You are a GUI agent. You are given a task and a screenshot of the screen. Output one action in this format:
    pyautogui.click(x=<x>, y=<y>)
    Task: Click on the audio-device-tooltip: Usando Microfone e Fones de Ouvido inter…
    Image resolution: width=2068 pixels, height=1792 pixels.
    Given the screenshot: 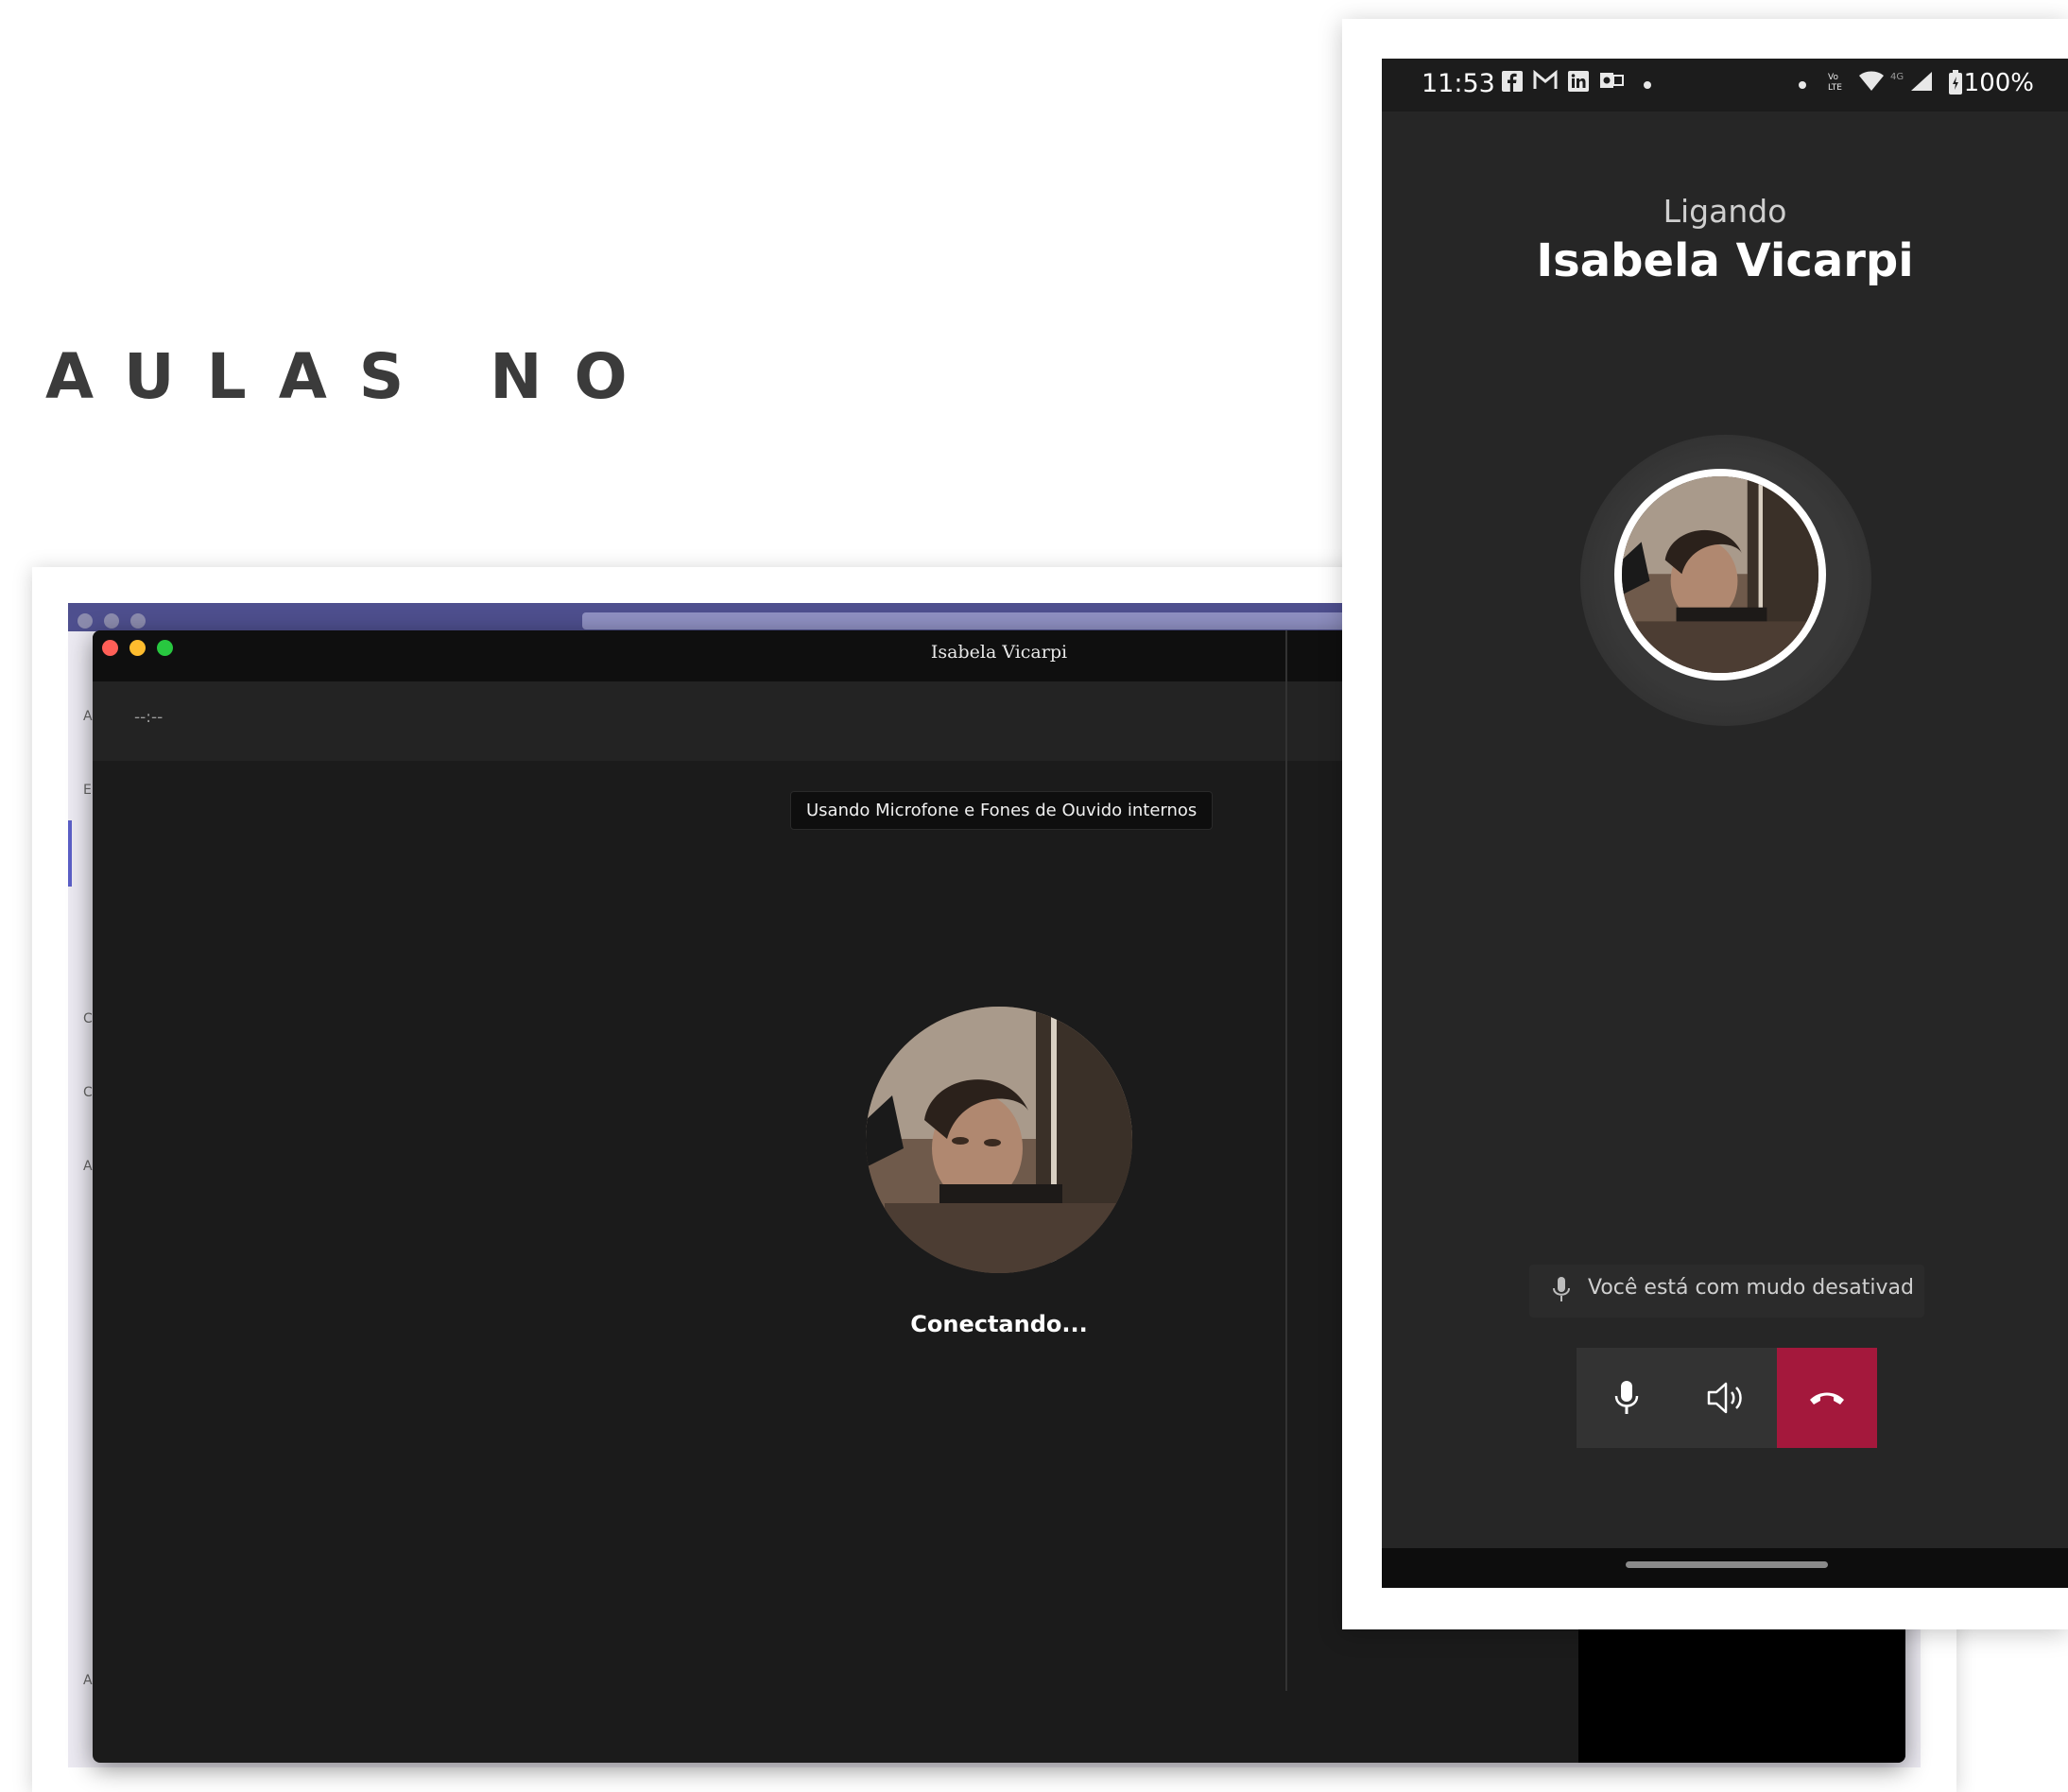 What is the action you would take?
    pyautogui.click(x=1002, y=810)
    